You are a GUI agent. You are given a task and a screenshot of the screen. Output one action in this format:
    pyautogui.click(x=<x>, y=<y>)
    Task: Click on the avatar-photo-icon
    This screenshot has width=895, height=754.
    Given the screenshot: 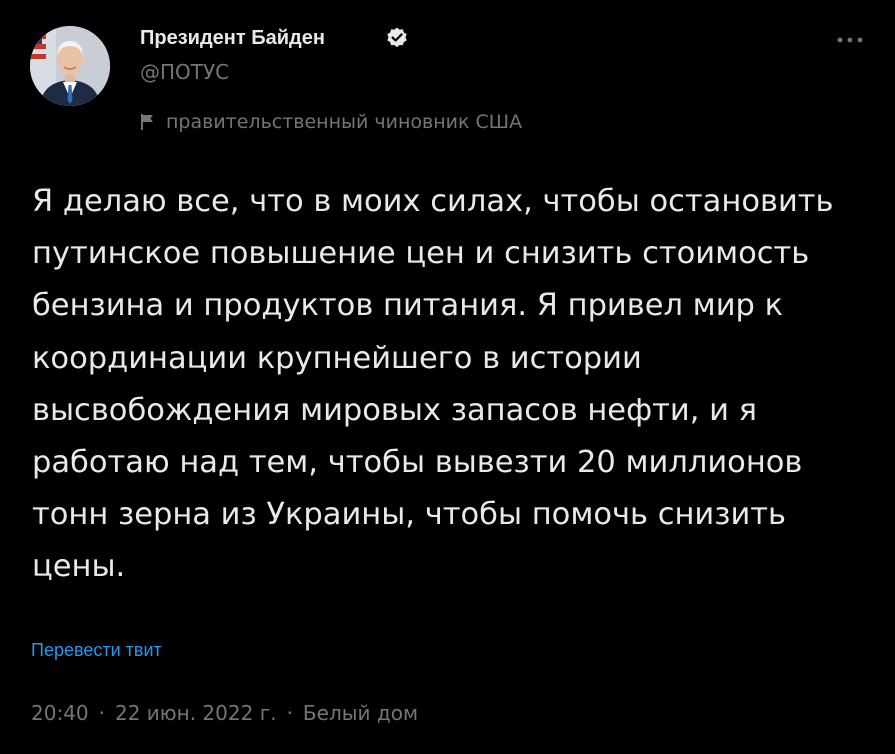 What is the action you would take?
    pyautogui.click(x=70, y=66)
    